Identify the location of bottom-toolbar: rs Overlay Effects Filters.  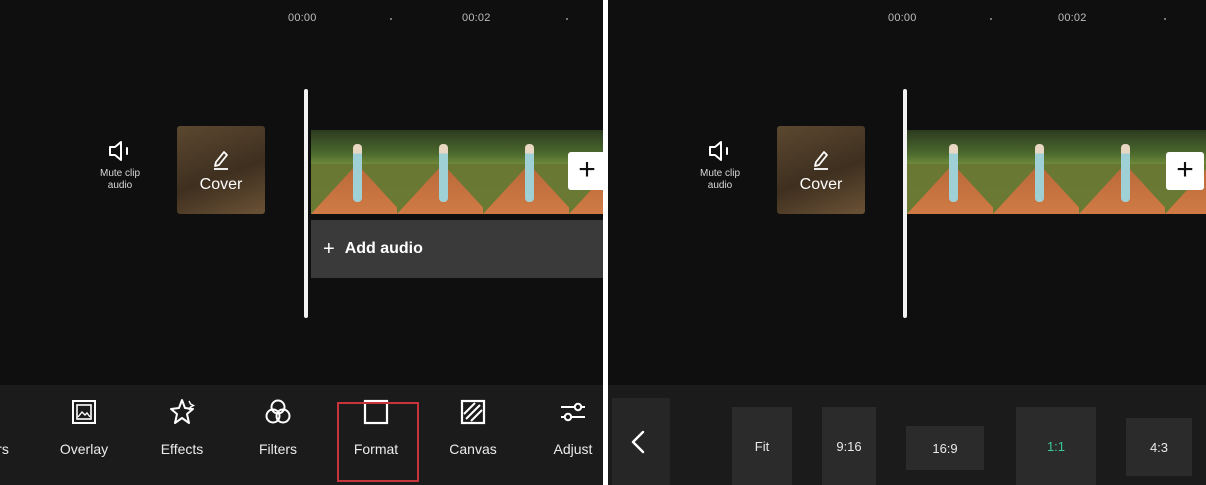
(301, 435).